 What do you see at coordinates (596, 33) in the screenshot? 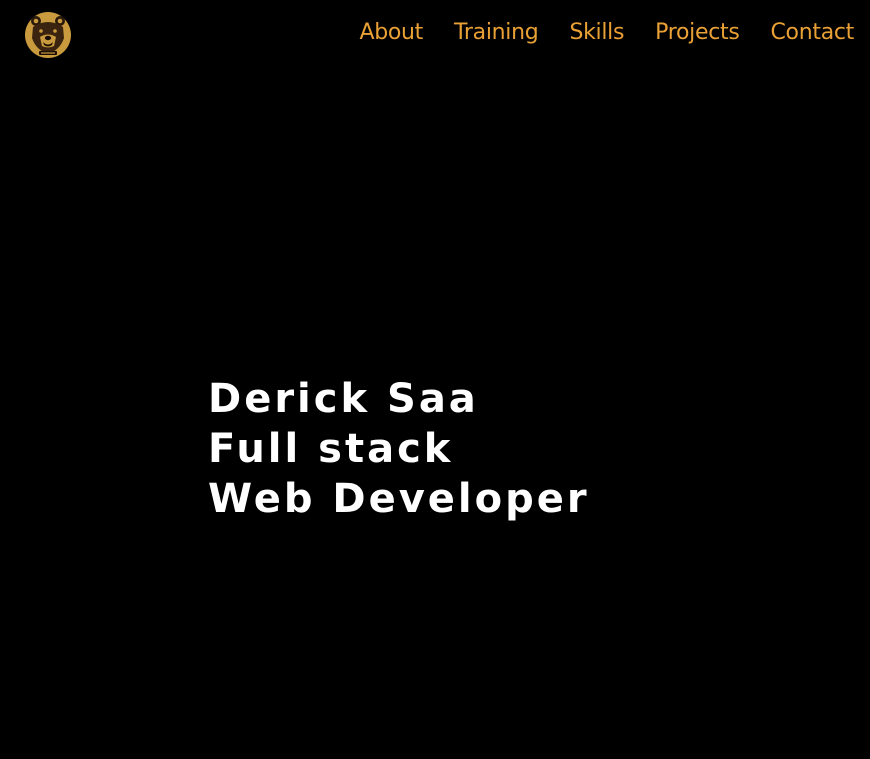
I see `nav-link-skills: Skills` at bounding box center [596, 33].